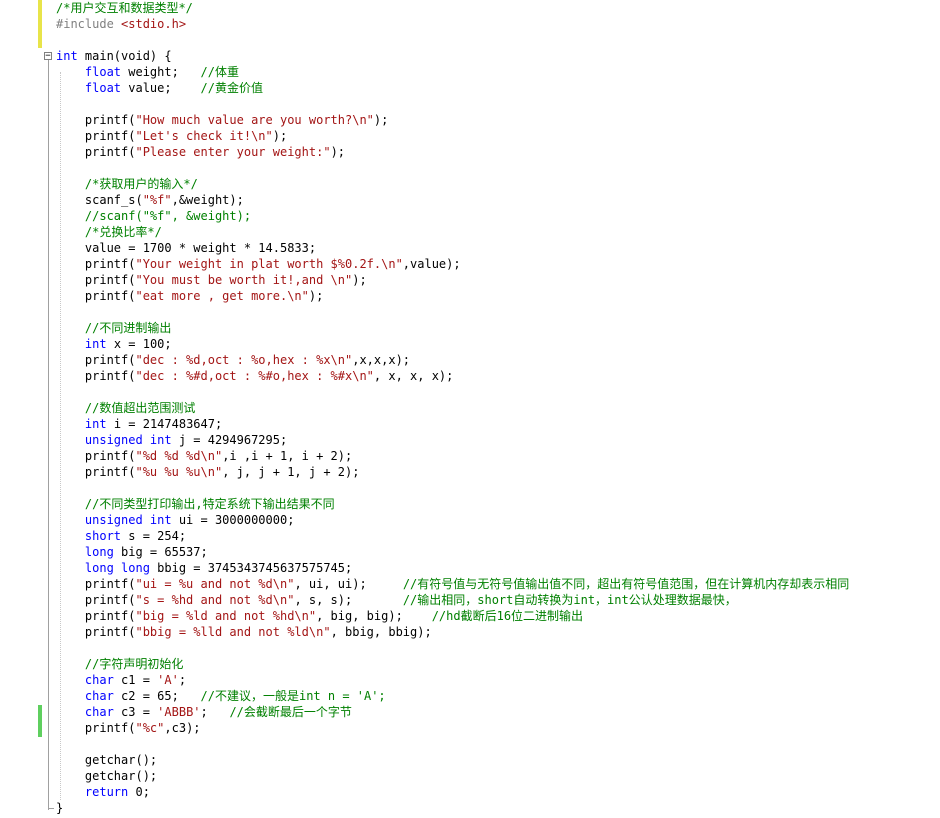 This screenshot has width=940, height=818. What do you see at coordinates (128, 328) in the screenshot?
I see `code-token: //不同进制输出` at bounding box center [128, 328].